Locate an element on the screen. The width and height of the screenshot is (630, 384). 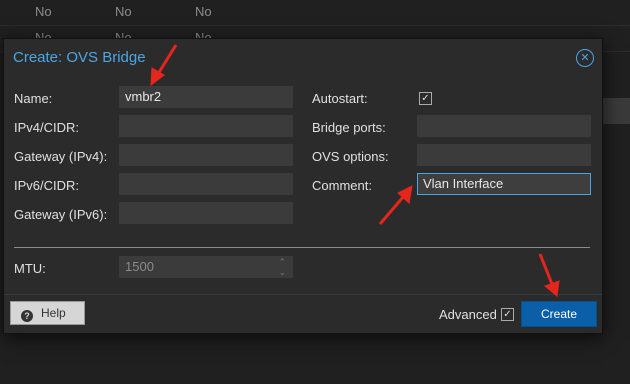
arrow-to-comment is located at coordinates (392, 210).